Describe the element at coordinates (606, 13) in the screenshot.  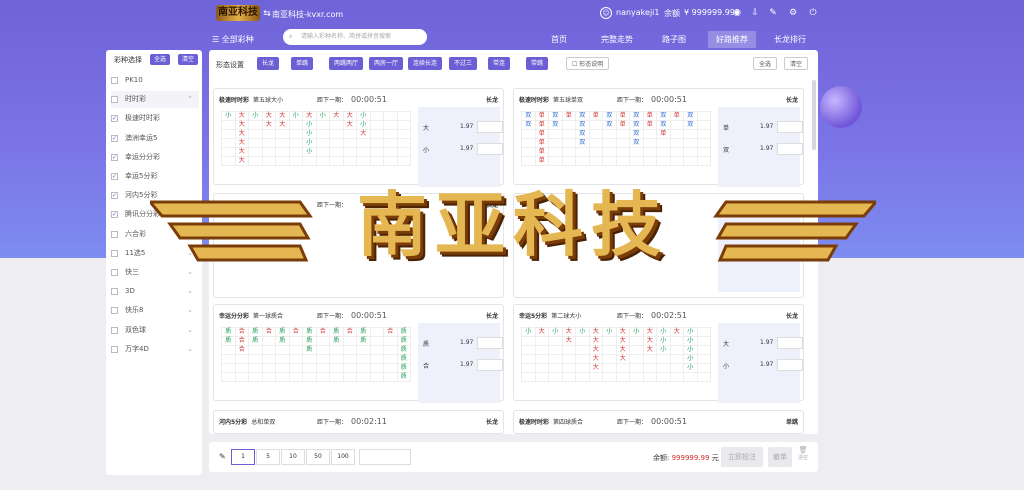
I see `user-avatar-icon: ☺` at that location.